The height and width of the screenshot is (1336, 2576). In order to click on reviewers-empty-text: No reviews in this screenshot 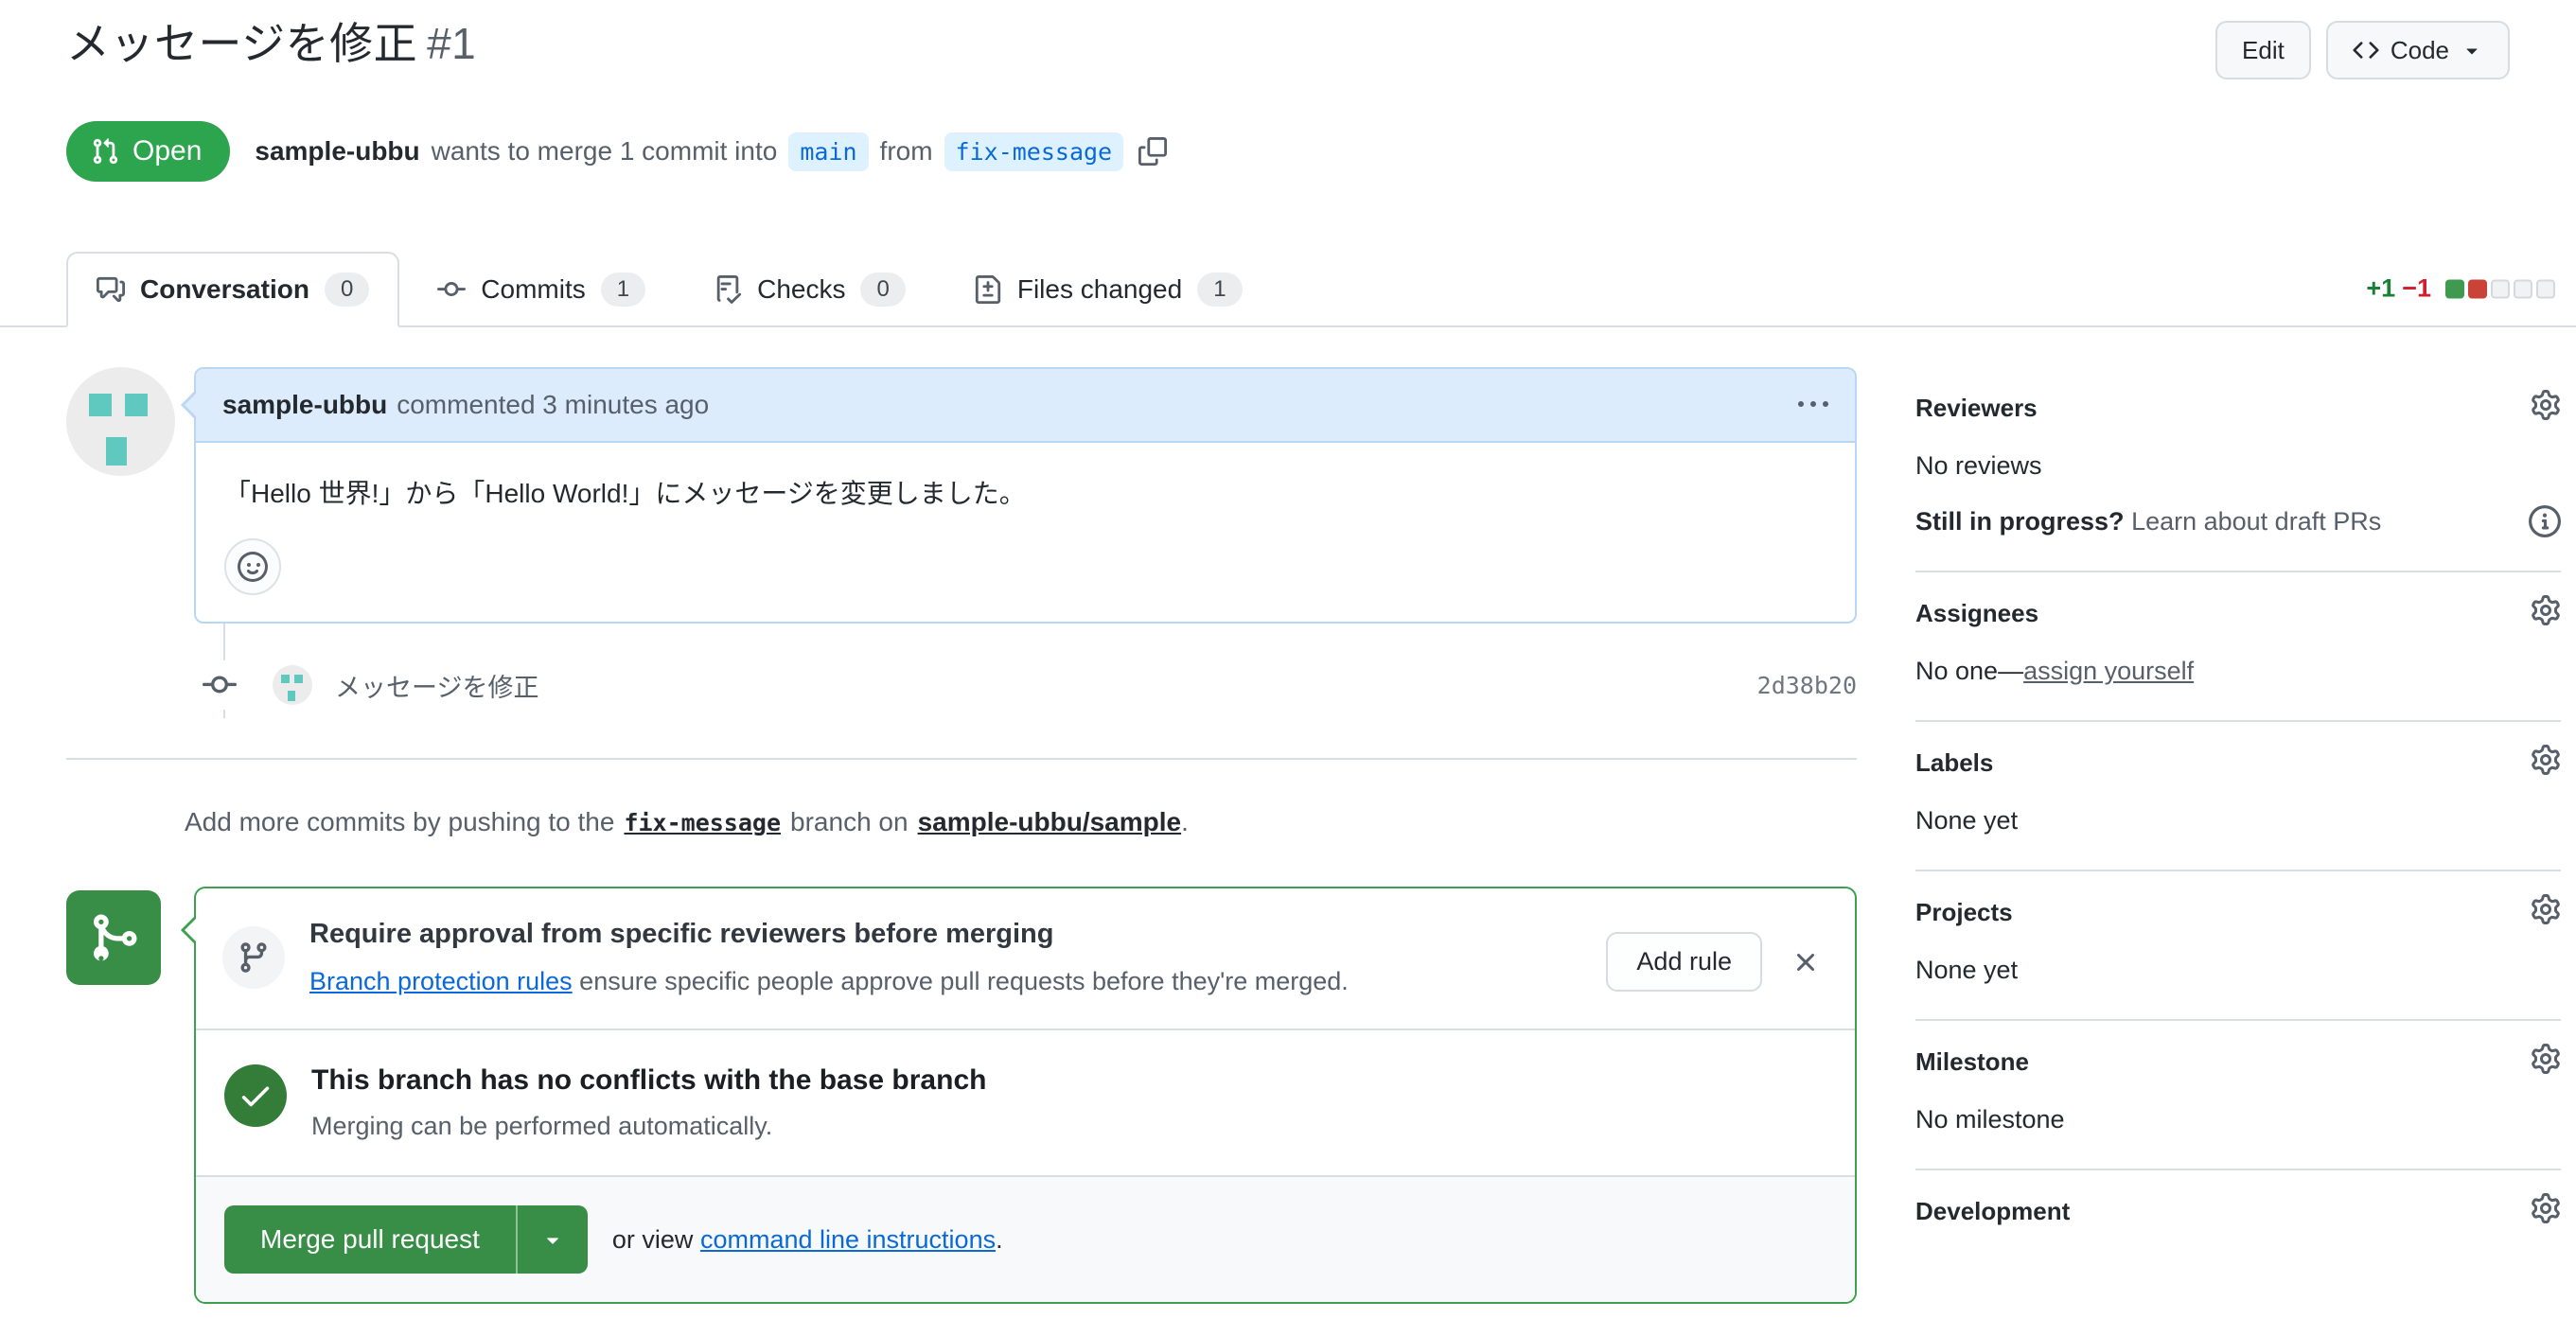, I will do `click(1978, 466)`.